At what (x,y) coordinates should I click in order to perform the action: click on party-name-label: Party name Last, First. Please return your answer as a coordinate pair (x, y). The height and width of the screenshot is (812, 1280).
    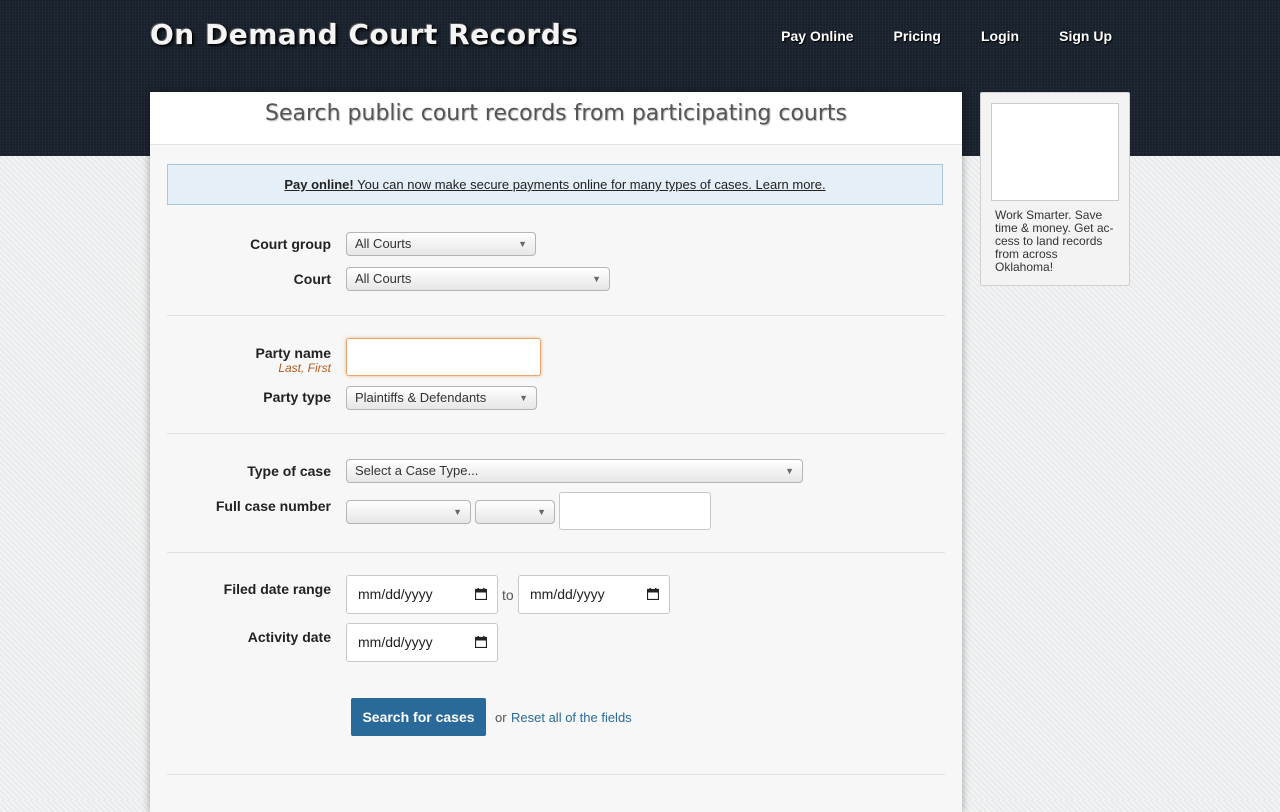
    Looking at the image, I should click on (240, 360).